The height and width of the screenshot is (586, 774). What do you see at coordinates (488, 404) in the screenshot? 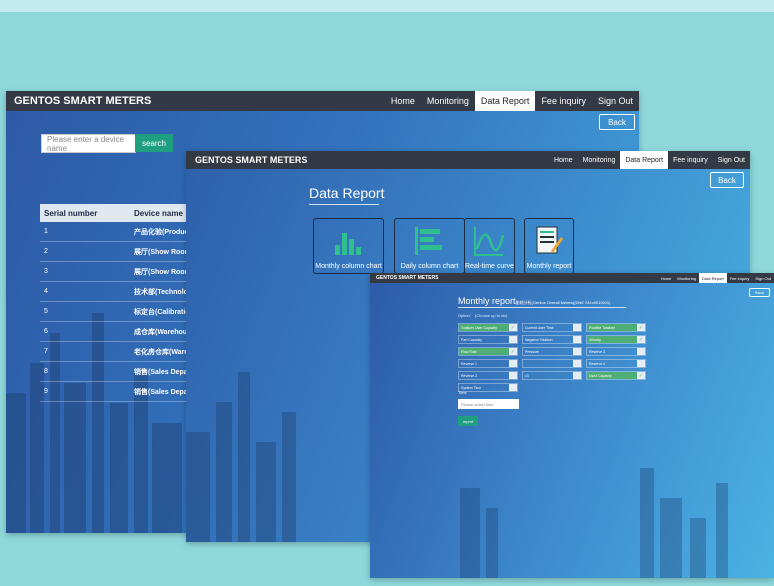
I see `time-input: Please select time` at bounding box center [488, 404].